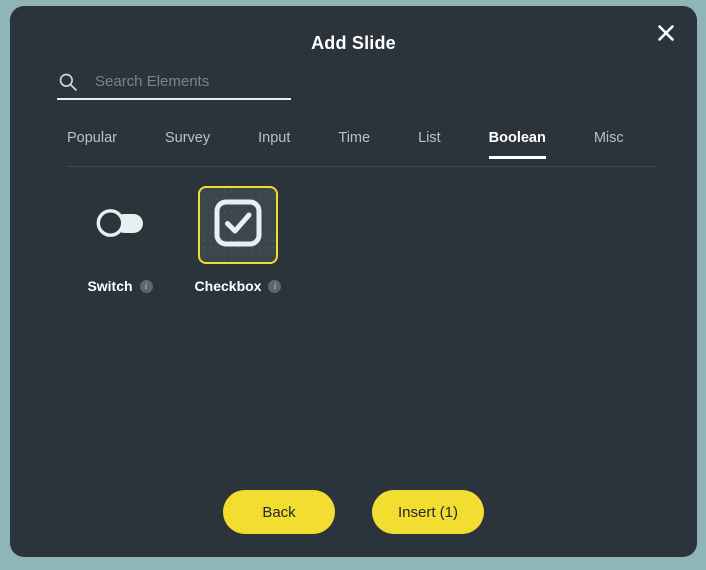  I want to click on element-card-checkbox: Checkbox i, so click(238, 240).